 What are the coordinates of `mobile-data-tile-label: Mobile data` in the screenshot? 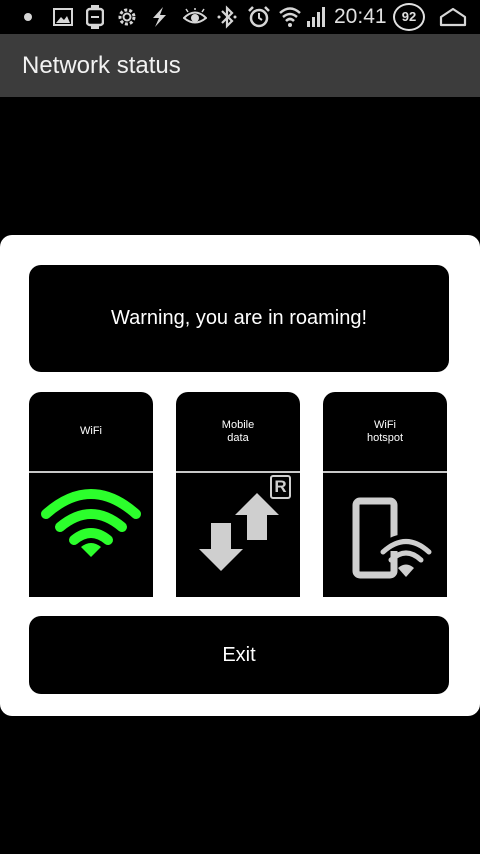 It's located at (238, 432).